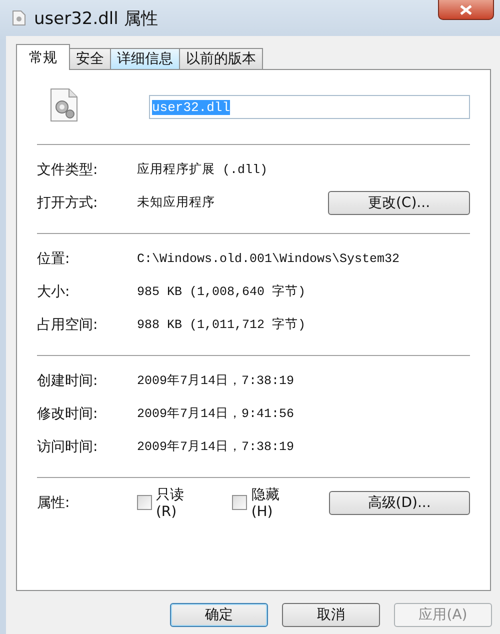 This screenshot has width=500, height=634. Describe the element at coordinates (54, 503) in the screenshot. I see `attributes-label: 属性:` at that location.